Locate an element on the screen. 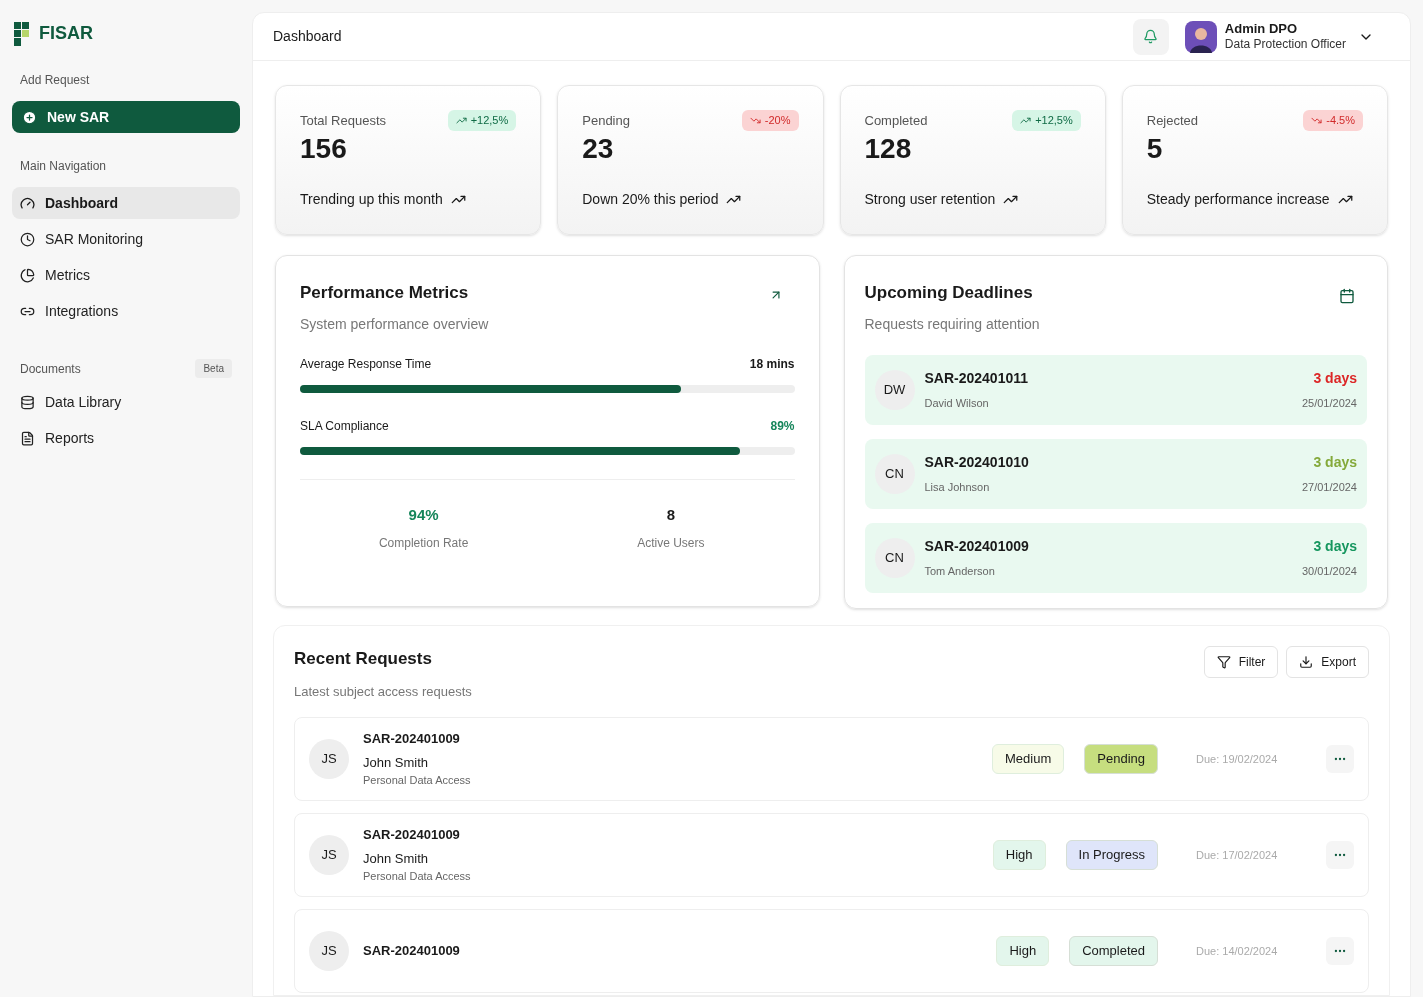 This screenshot has width=1423, height=997. request-row: JS SAR-202401009 John Smith Personal Data Access High In Progress Due: 17/02/2024 is located at coordinates (831, 855).